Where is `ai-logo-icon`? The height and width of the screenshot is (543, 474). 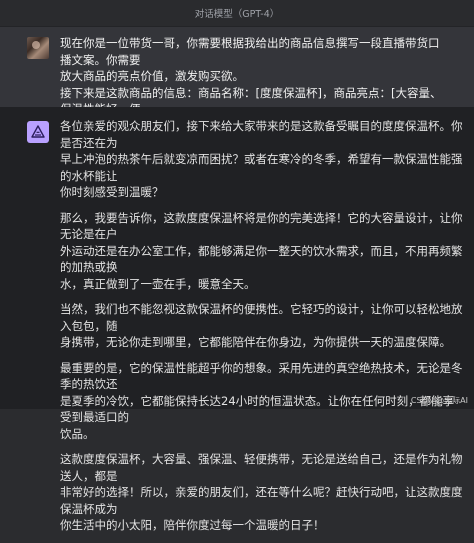
ai-logo-icon is located at coordinates (38, 132).